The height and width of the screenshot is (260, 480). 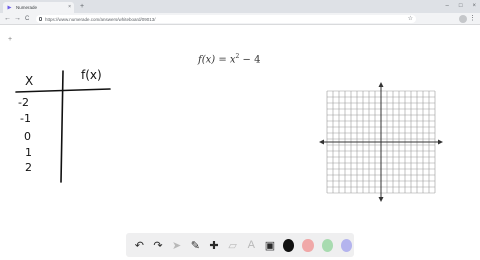 I want to click on add-icon: ✚, so click(x=214, y=245).